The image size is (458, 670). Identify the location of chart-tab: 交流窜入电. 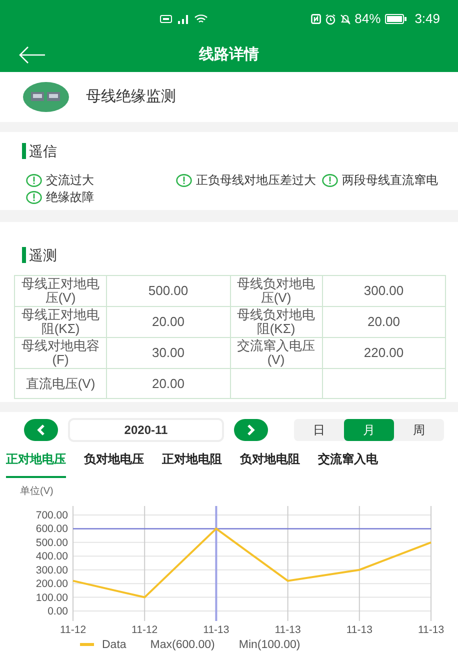
(348, 462).